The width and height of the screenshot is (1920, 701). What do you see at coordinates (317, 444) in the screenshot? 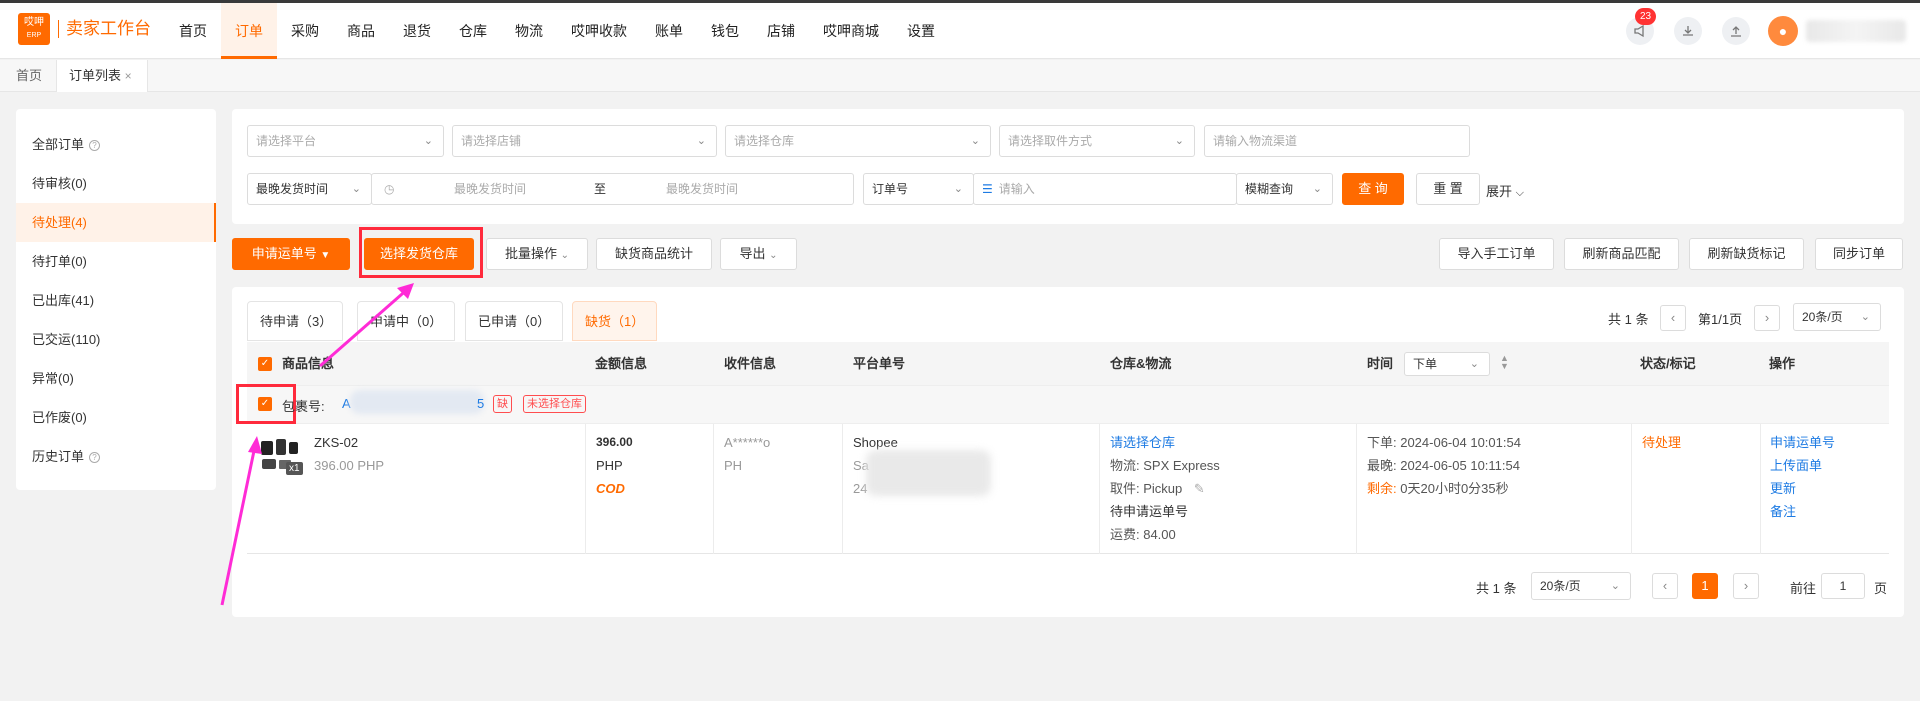
I see `annotation-arrows` at bounding box center [317, 444].